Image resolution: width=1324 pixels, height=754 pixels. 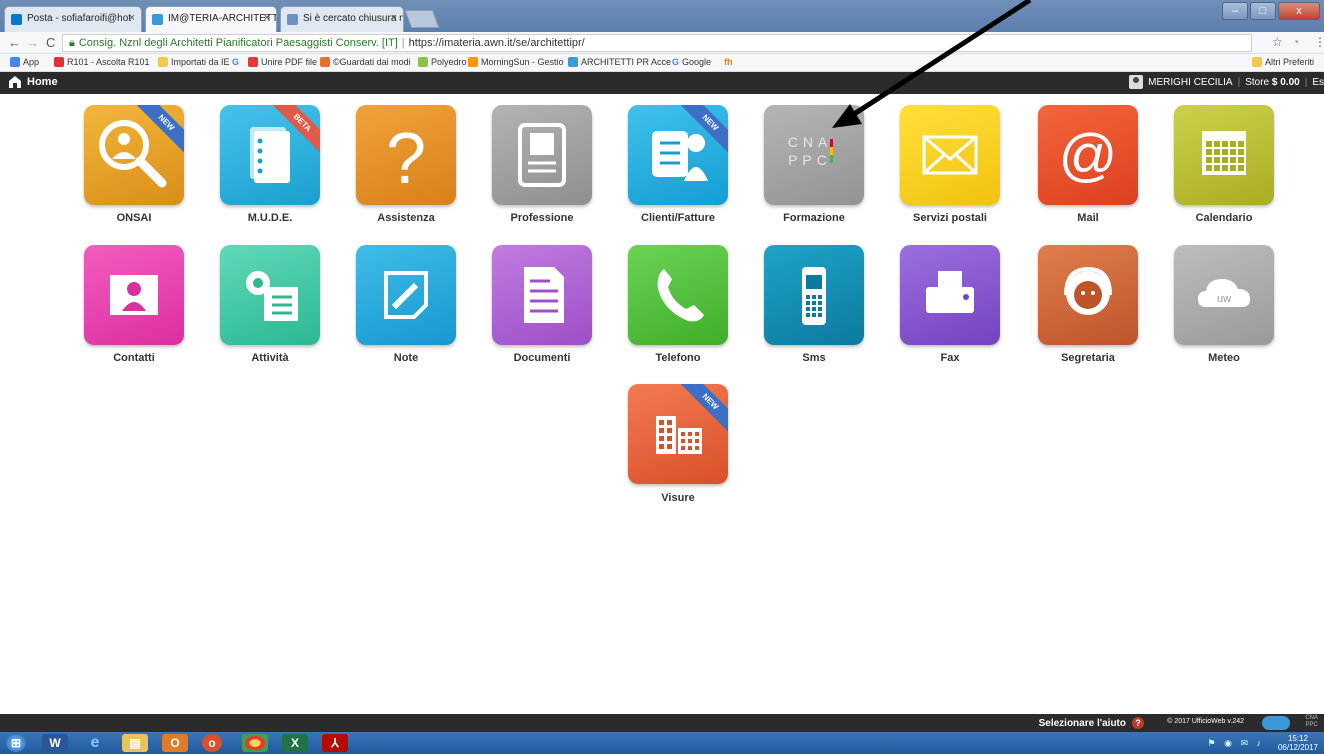 I want to click on imateria-icon, so click(x=157, y=19).